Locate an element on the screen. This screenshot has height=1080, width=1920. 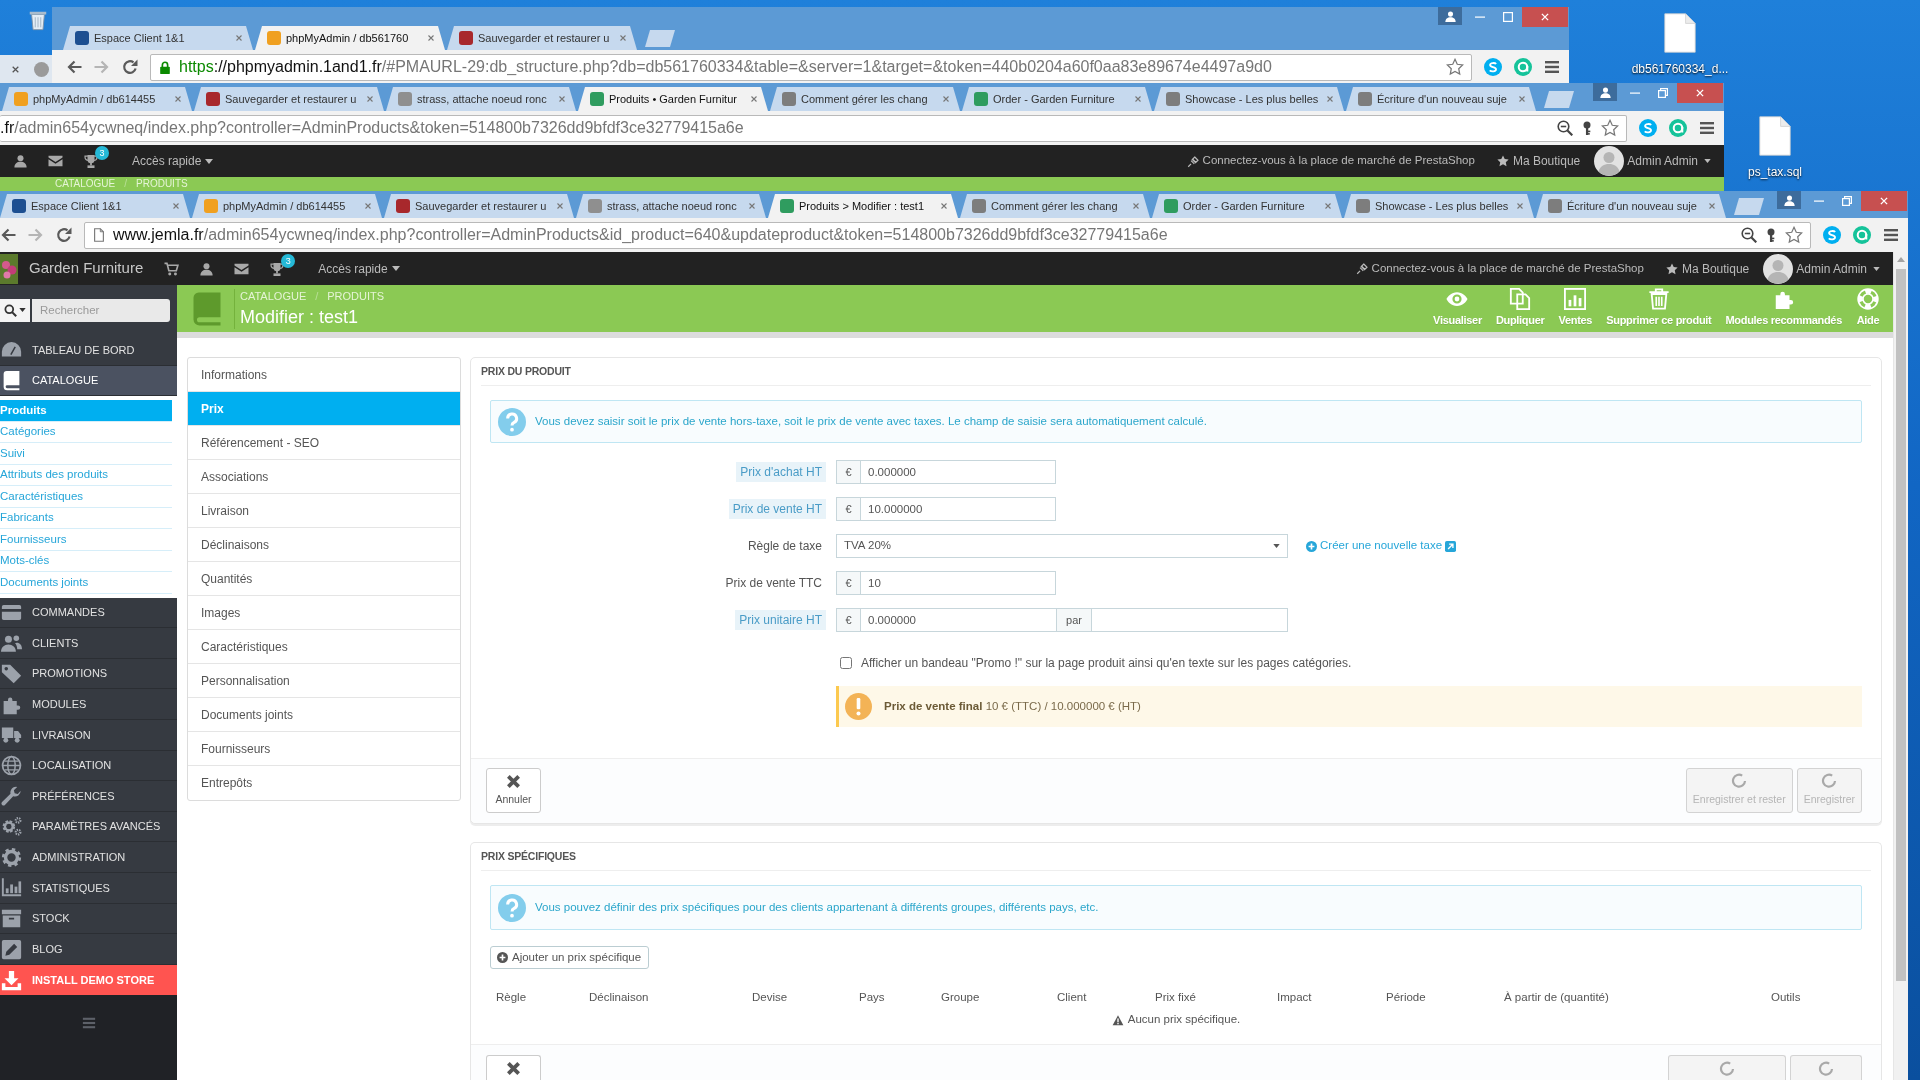
cart-icon is located at coordinates (172, 268).